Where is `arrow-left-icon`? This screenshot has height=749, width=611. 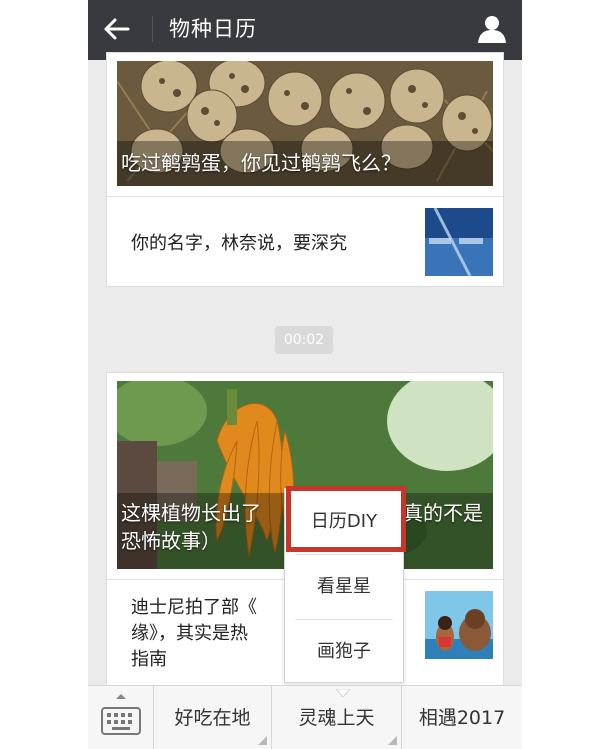
arrow-left-icon is located at coordinates (117, 29).